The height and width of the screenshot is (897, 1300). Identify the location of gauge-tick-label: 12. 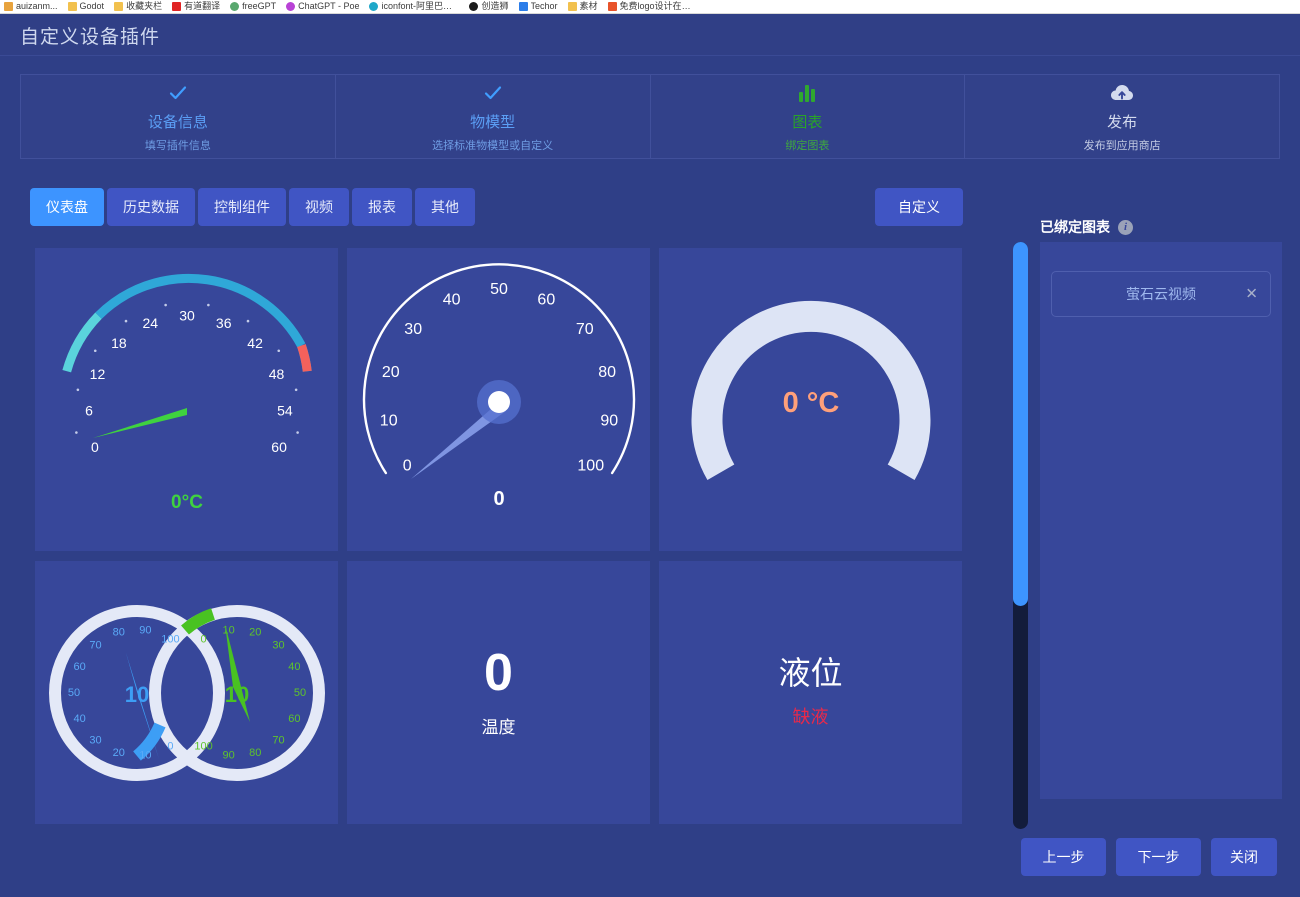
(97, 373).